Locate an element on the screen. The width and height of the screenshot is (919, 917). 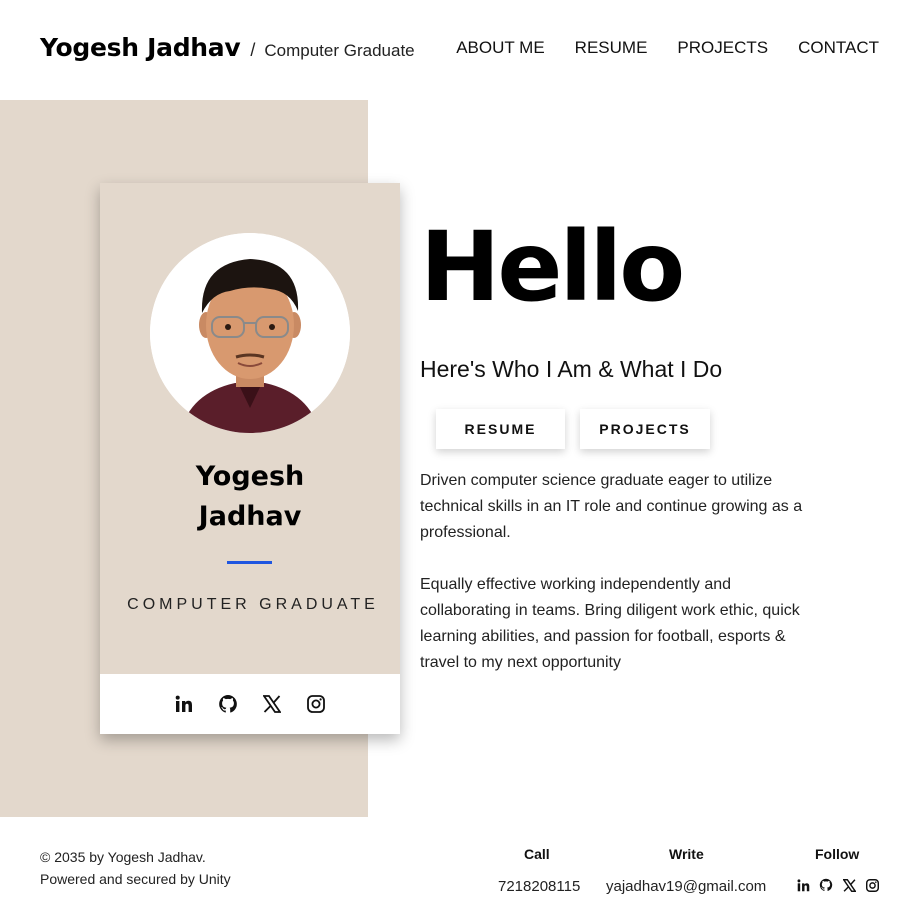
footer-call-label: Call is located at coordinates (537, 854).